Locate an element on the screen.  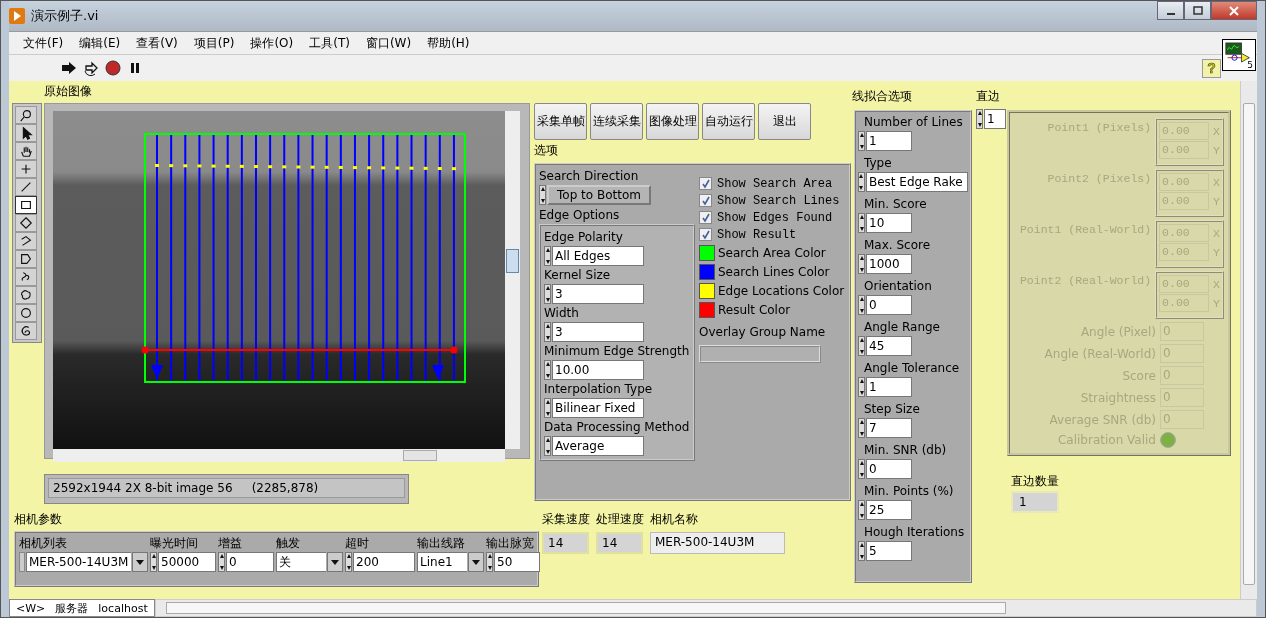
input-field: Average is located at coordinates (598, 446).